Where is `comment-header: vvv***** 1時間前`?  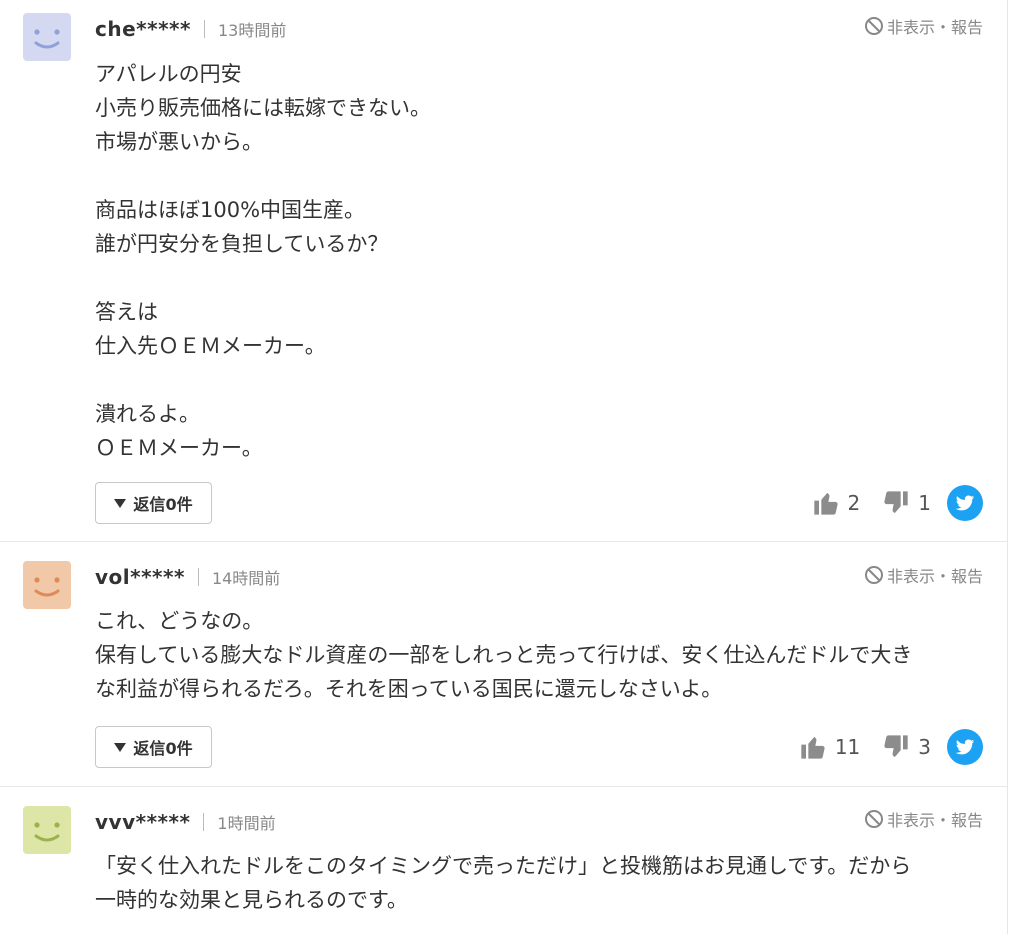 comment-header: vvv***** 1時間前 is located at coordinates (185, 822).